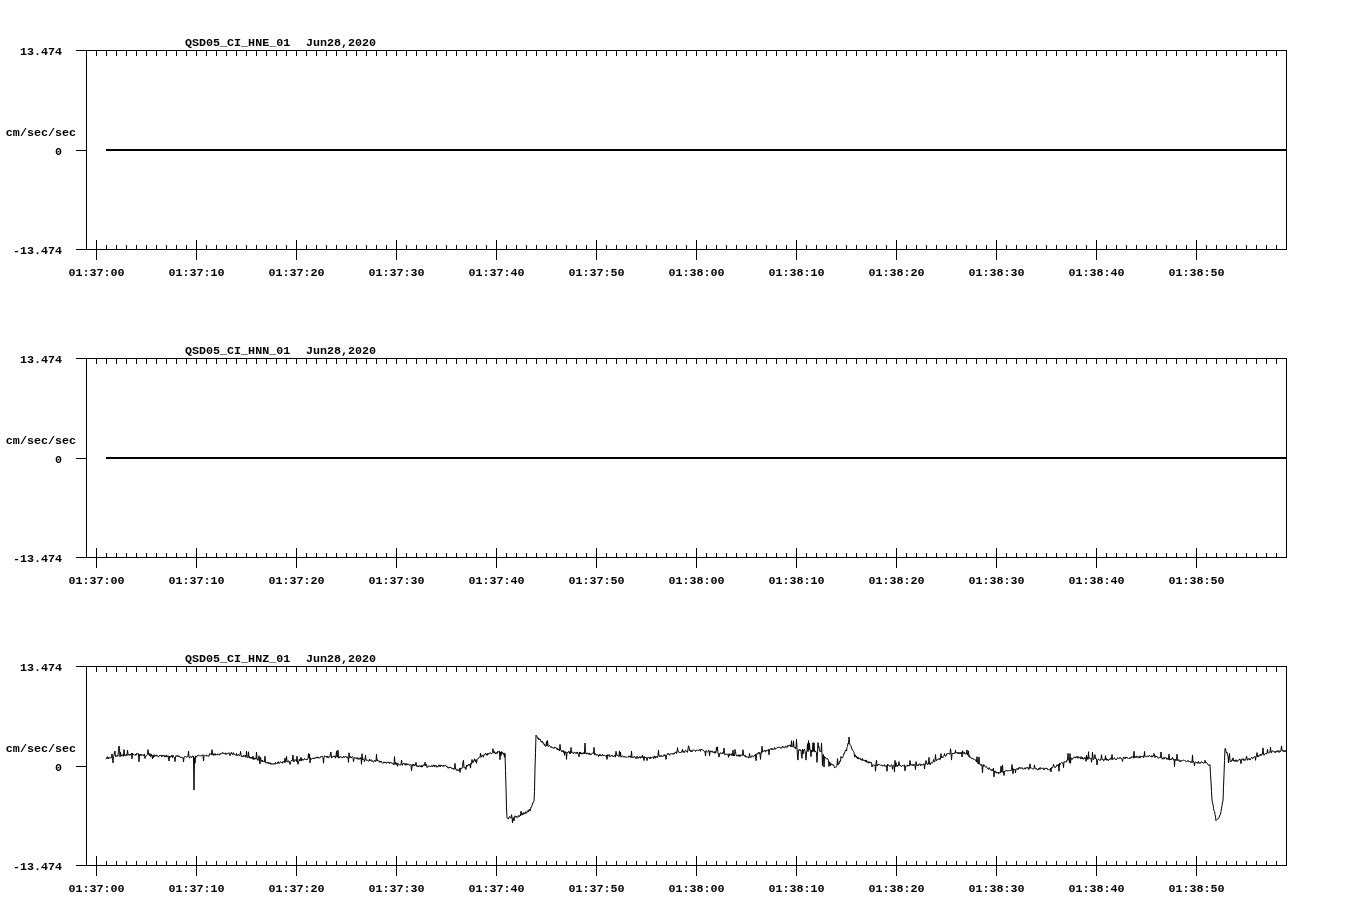 Image resolution: width=1358 pixels, height=924 pixels. I want to click on channel-title: QSD05_CI_HNE_01, so click(238, 42).